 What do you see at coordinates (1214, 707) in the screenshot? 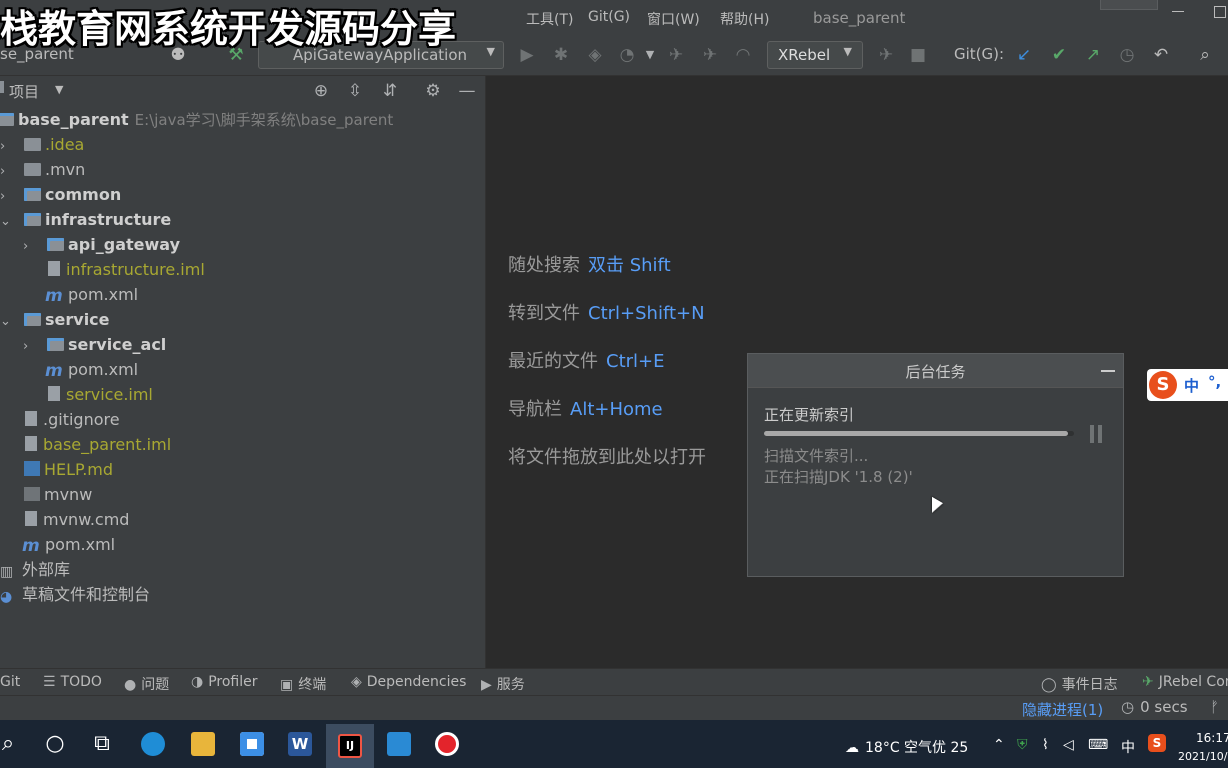
I see `git-branch-icon: ᚠ` at bounding box center [1214, 707].